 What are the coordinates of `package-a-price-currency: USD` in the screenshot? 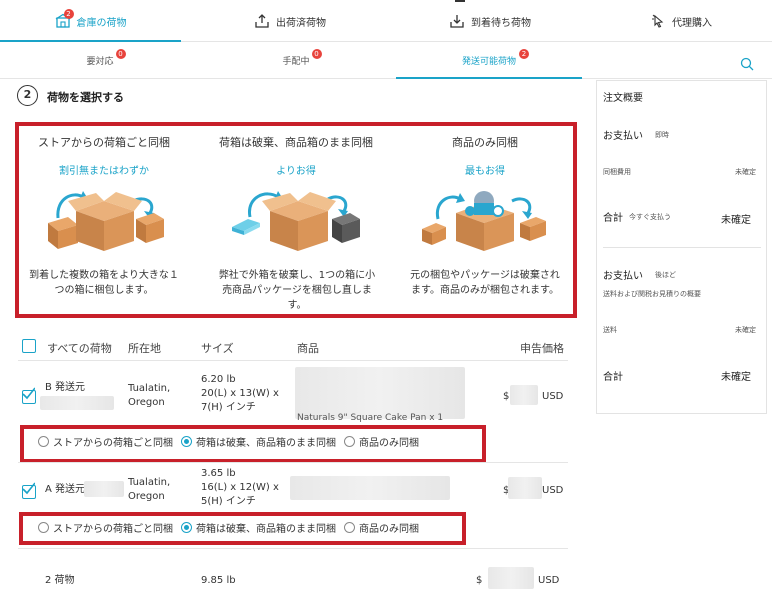 It's located at (553, 490).